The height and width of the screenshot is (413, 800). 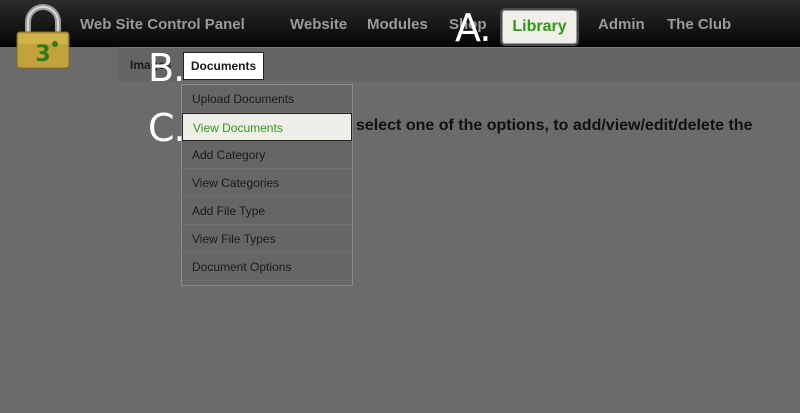 What do you see at coordinates (267, 239) in the screenshot?
I see `menu-item-view-file-types: View File Types` at bounding box center [267, 239].